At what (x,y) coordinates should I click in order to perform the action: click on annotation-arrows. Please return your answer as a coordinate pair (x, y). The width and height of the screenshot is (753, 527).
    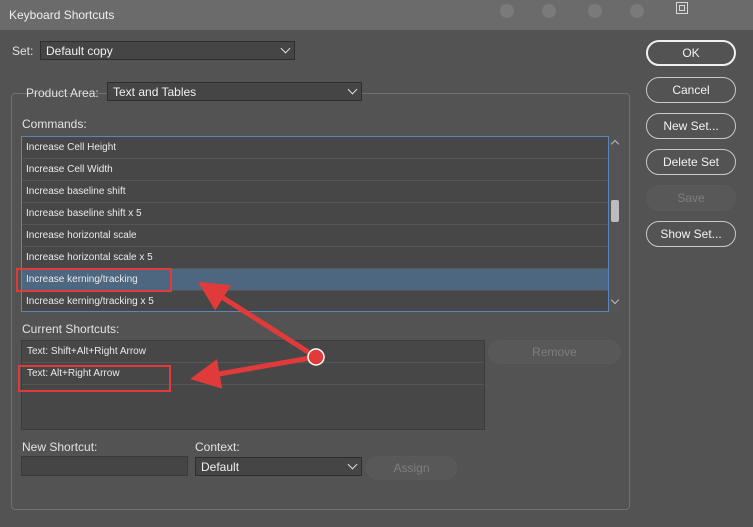
    Looking at the image, I should click on (257, 335).